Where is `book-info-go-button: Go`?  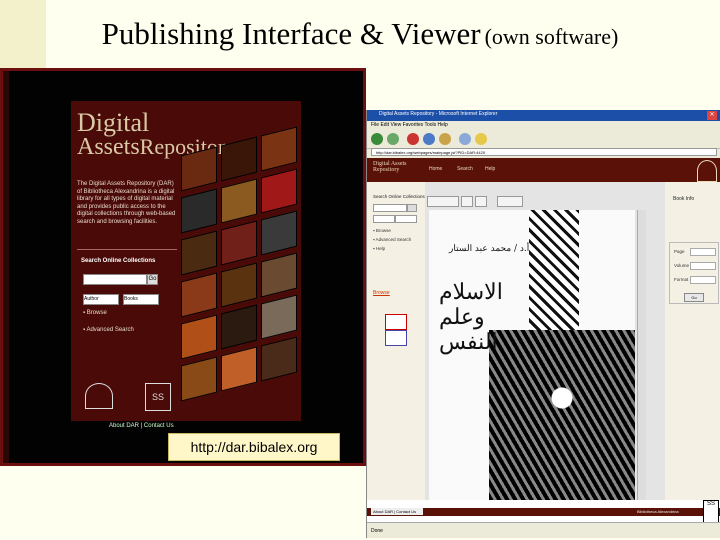 book-info-go-button: Go is located at coordinates (694, 297).